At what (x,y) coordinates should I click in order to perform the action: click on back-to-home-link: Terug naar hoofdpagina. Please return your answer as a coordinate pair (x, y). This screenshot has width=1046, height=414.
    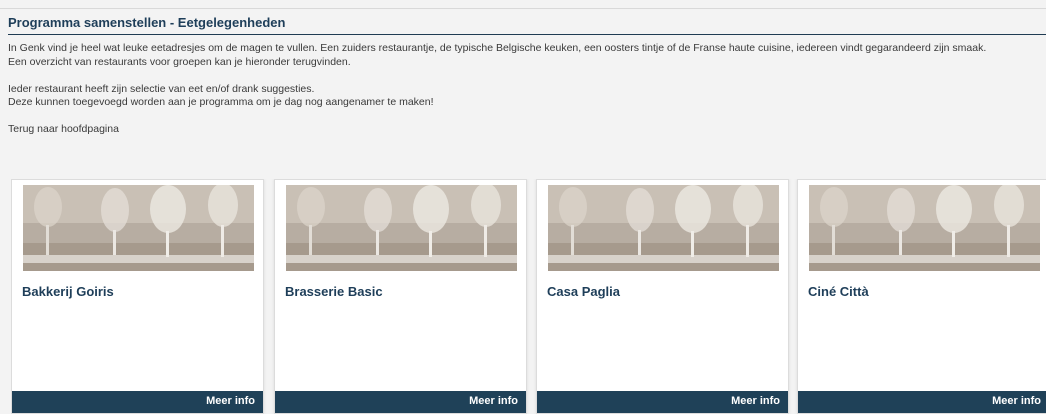
    Looking at the image, I should click on (63, 129).